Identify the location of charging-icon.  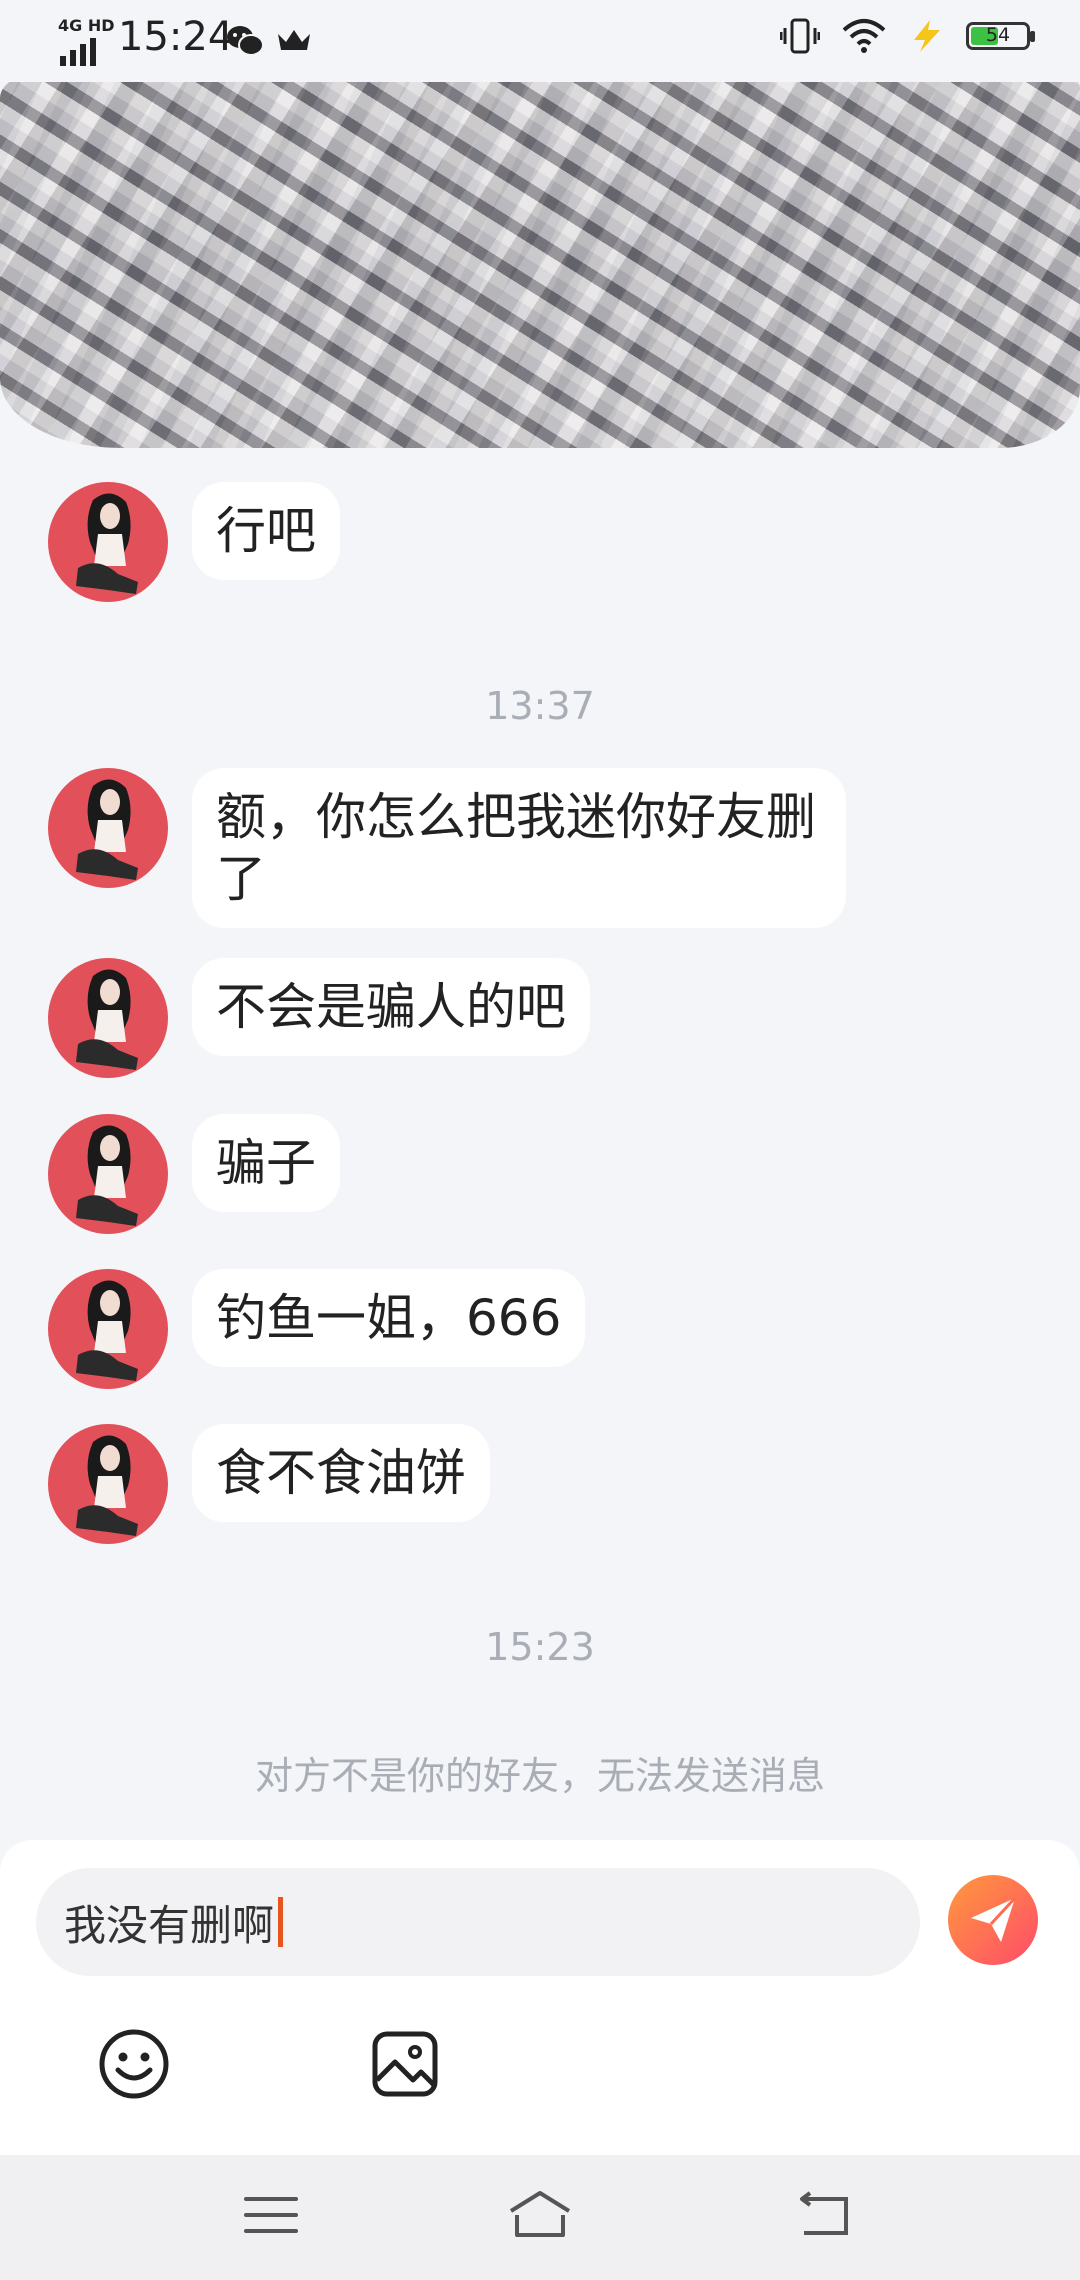
(927, 36).